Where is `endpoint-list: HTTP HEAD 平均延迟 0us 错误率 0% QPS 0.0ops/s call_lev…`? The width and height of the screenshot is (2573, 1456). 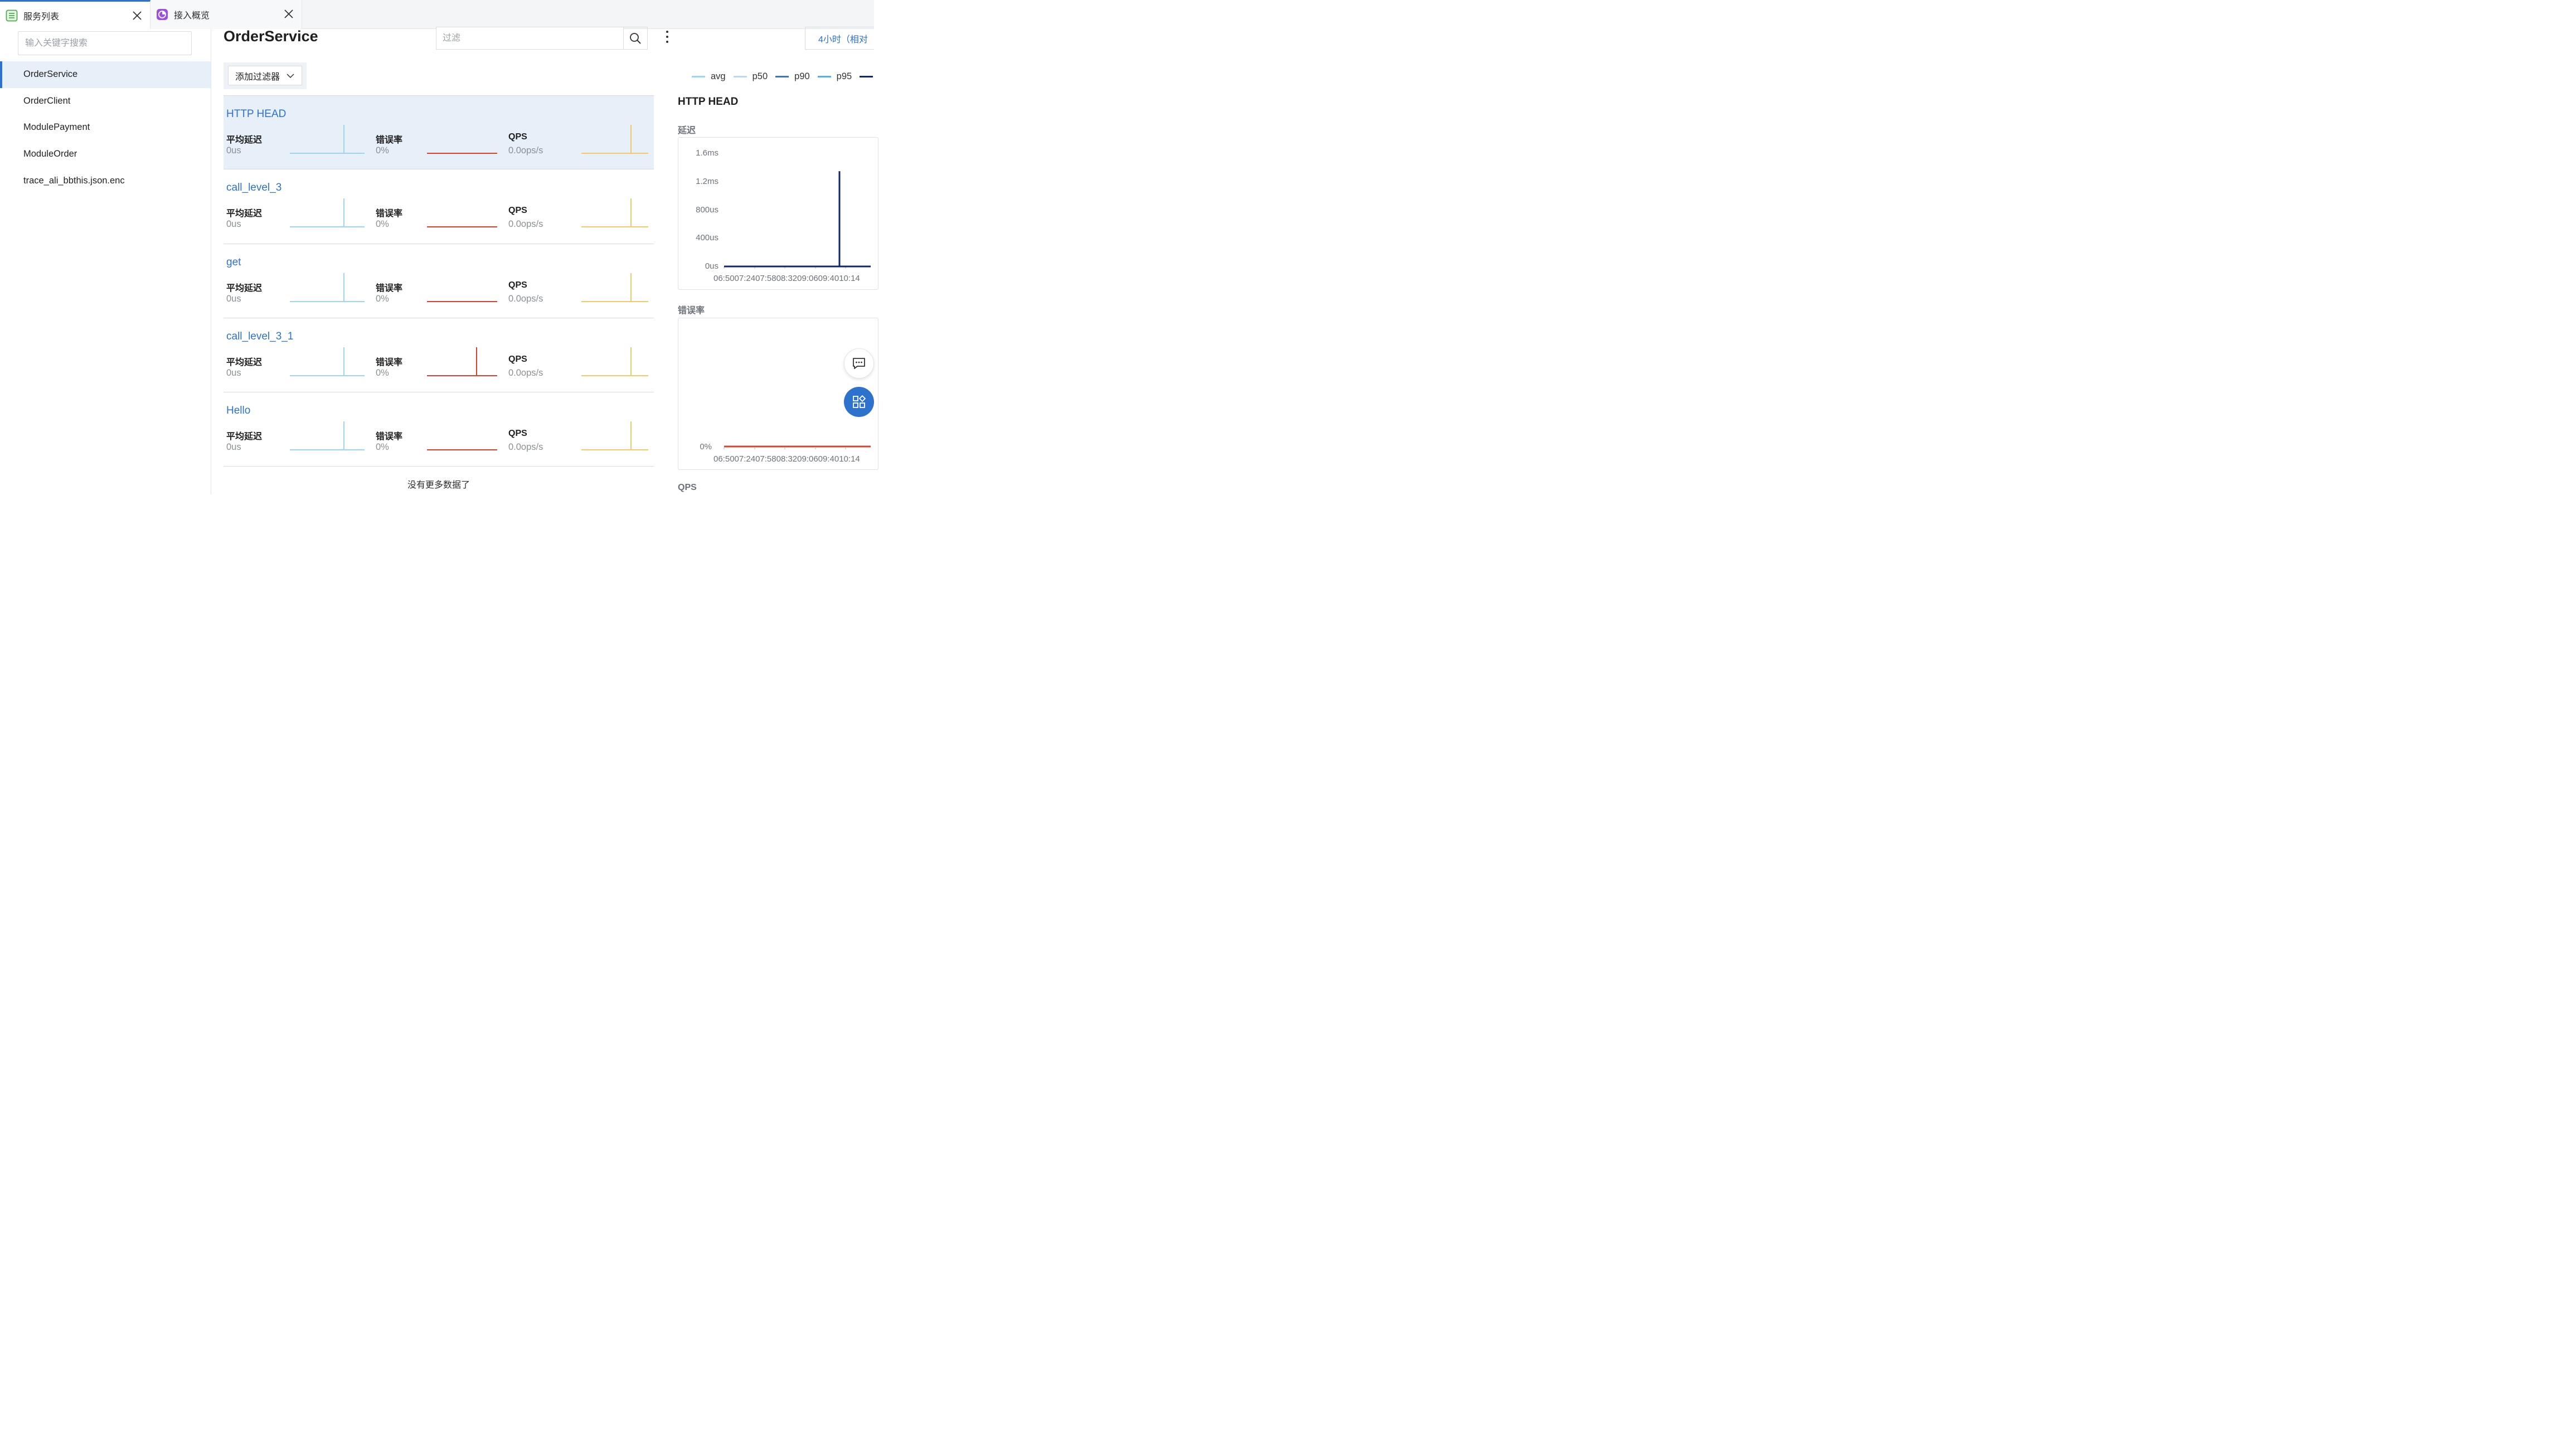
endpoint-list: HTTP HEAD 平均延迟 0us 错误率 0% QPS 0.0ops/s call_lev… is located at coordinates (439, 281).